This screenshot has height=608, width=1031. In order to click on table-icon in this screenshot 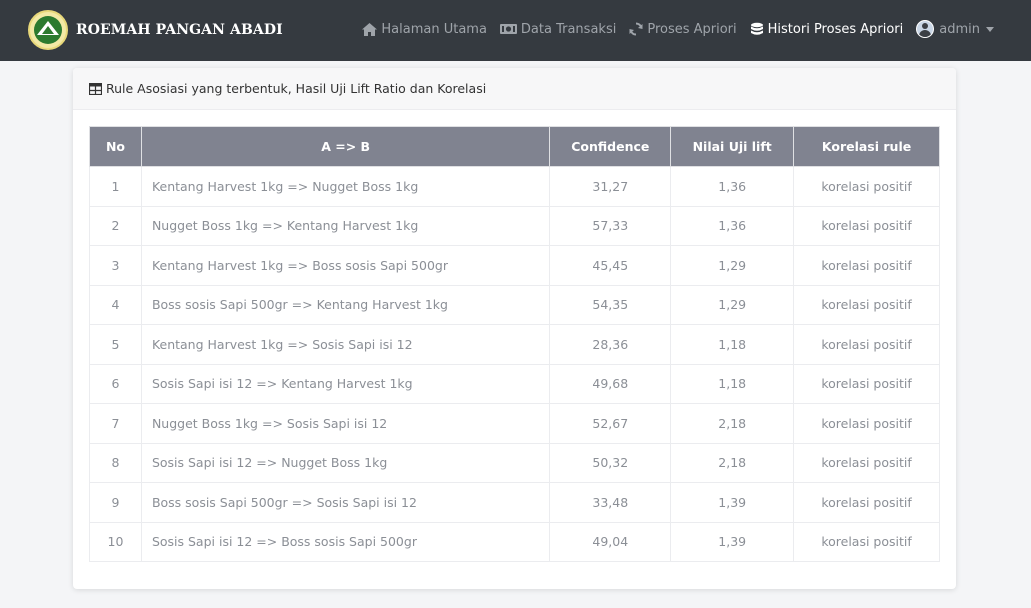, I will do `click(95, 88)`.